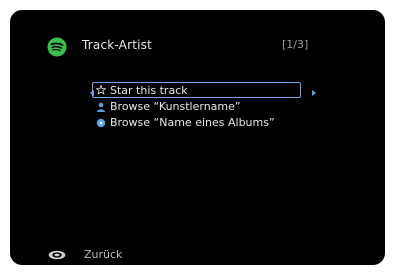 This screenshot has width=395, height=275. I want to click on person-icon, so click(101, 106).